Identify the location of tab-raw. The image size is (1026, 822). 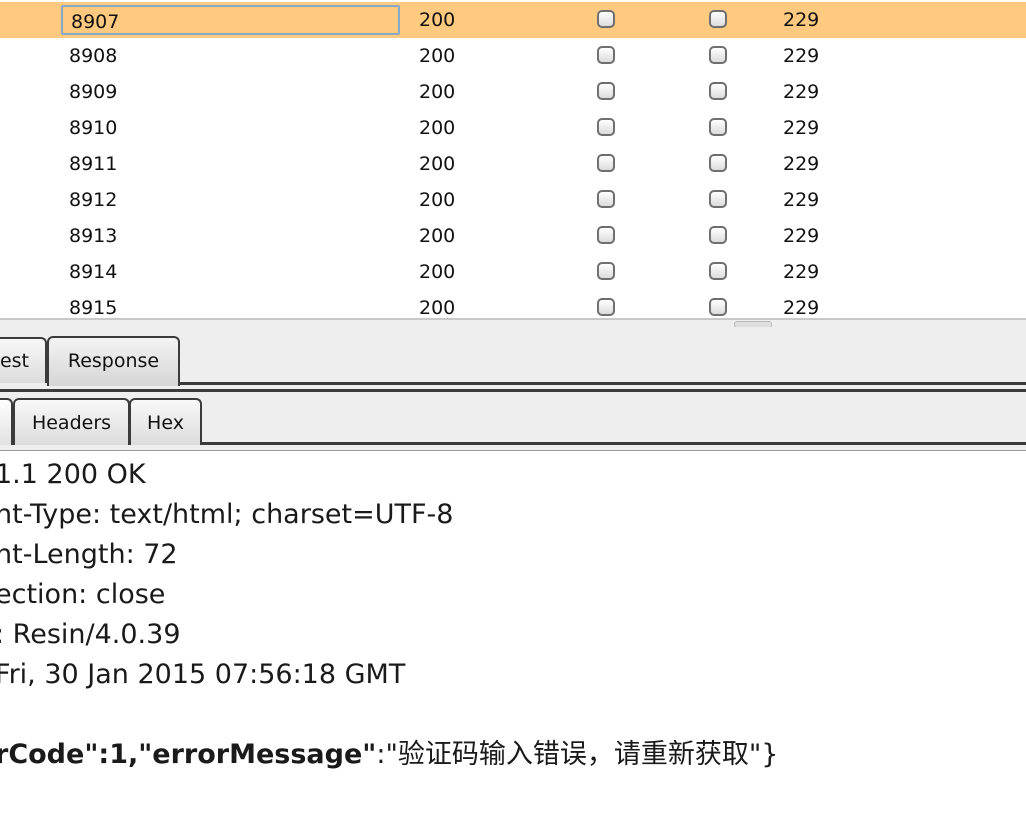
(6, 421).